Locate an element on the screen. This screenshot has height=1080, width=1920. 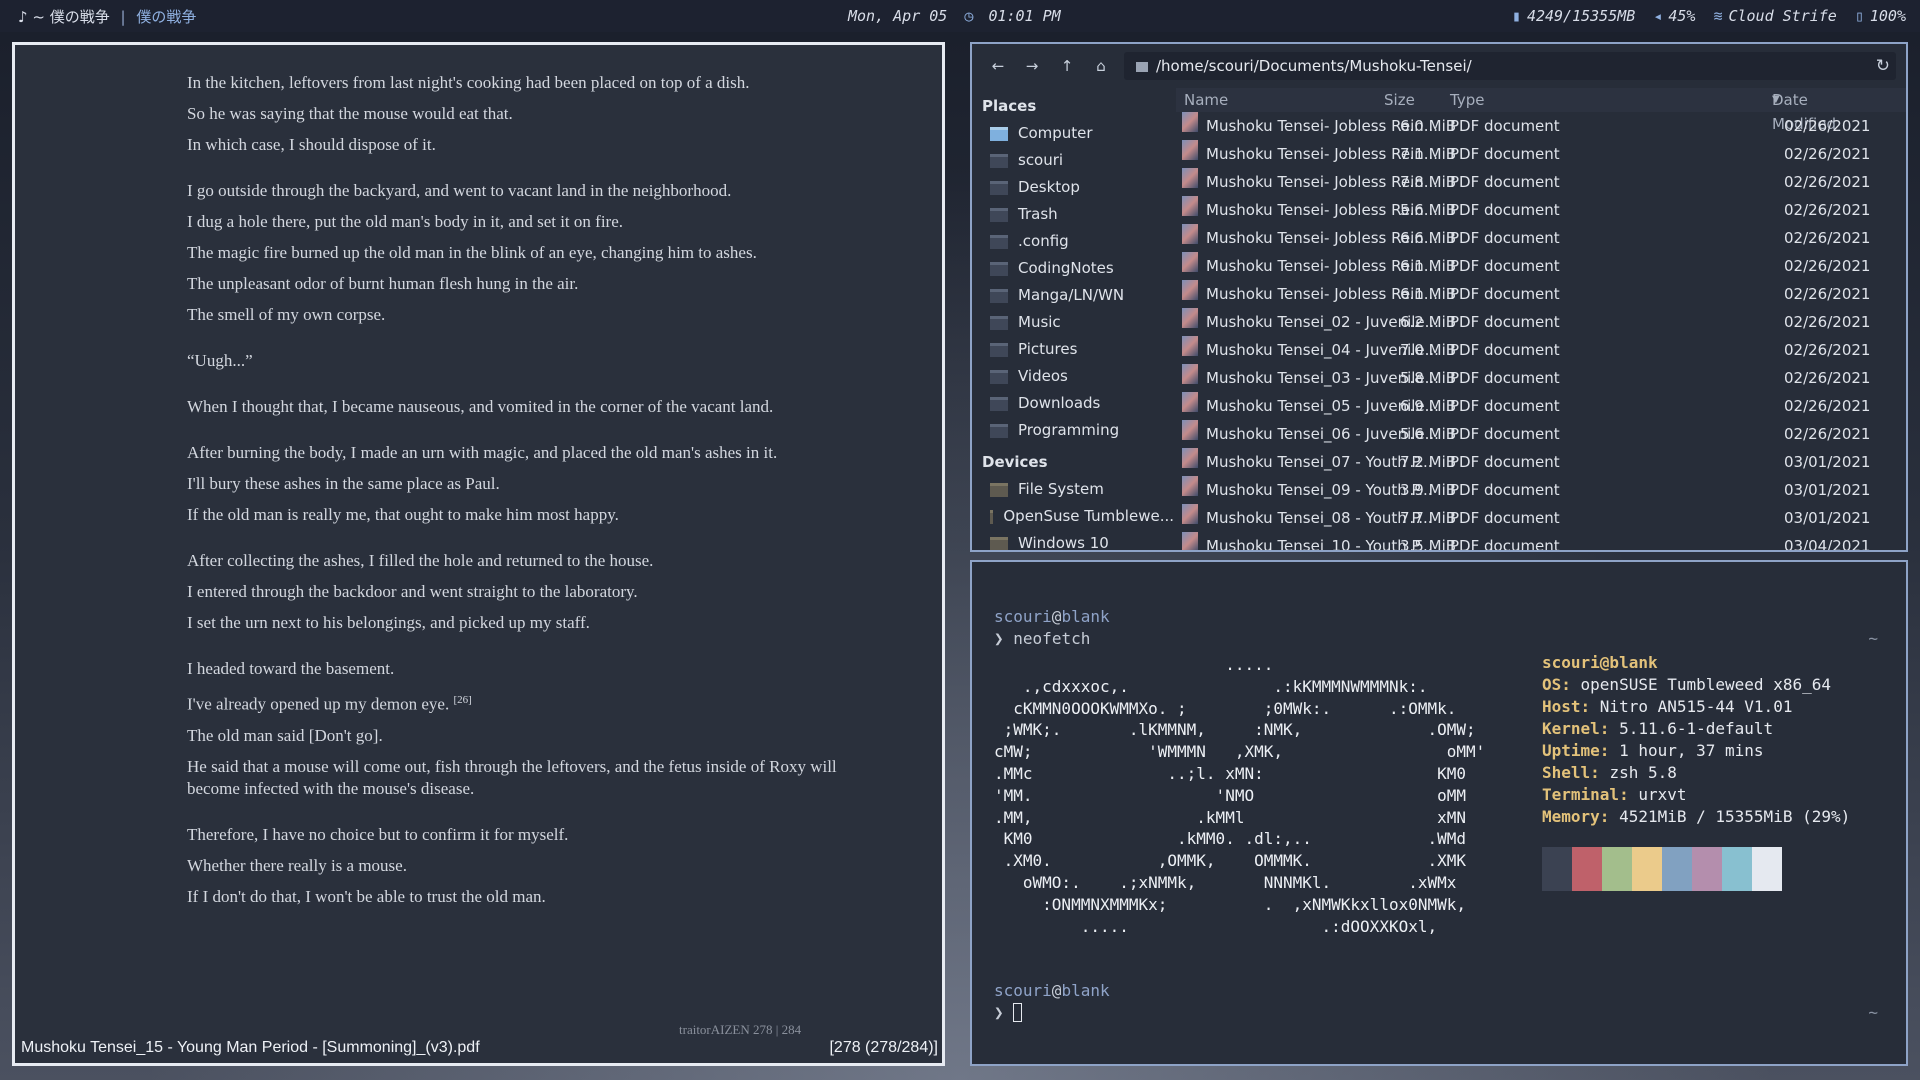
pdf-line: The smell of my own corpse. is located at coordinates (527, 315).